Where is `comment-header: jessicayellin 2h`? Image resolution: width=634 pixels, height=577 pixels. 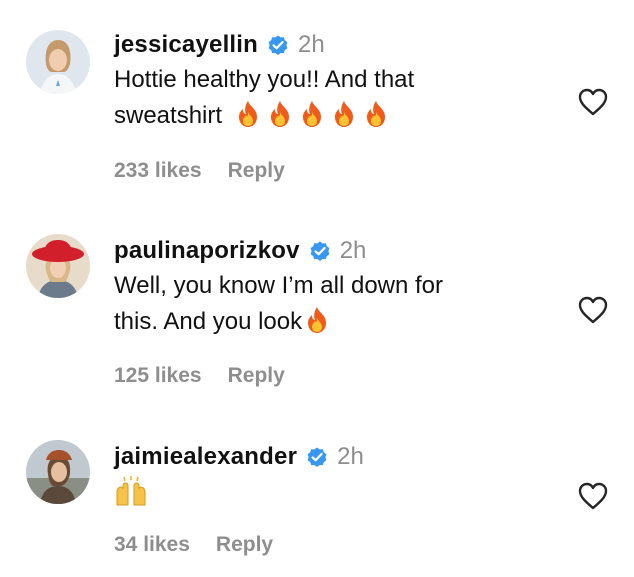 comment-header: jessicayellin 2h is located at coordinates (334, 45).